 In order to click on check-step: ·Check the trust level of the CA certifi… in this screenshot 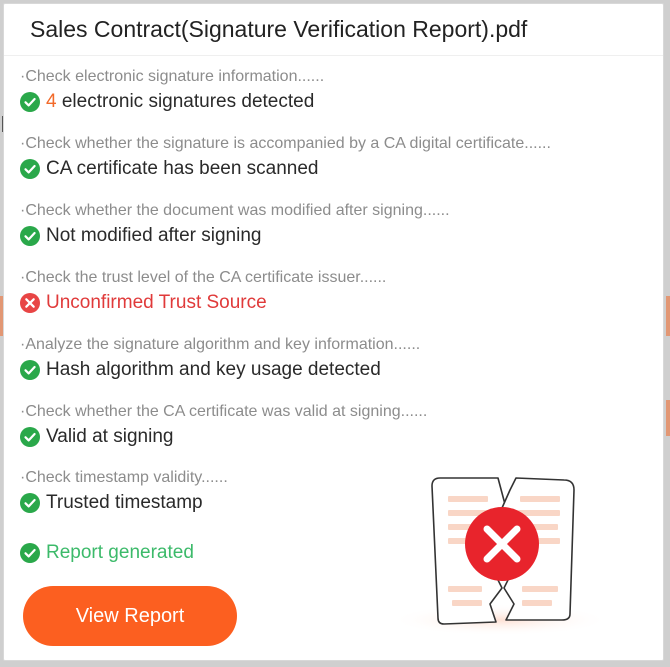, I will do `click(203, 291)`.